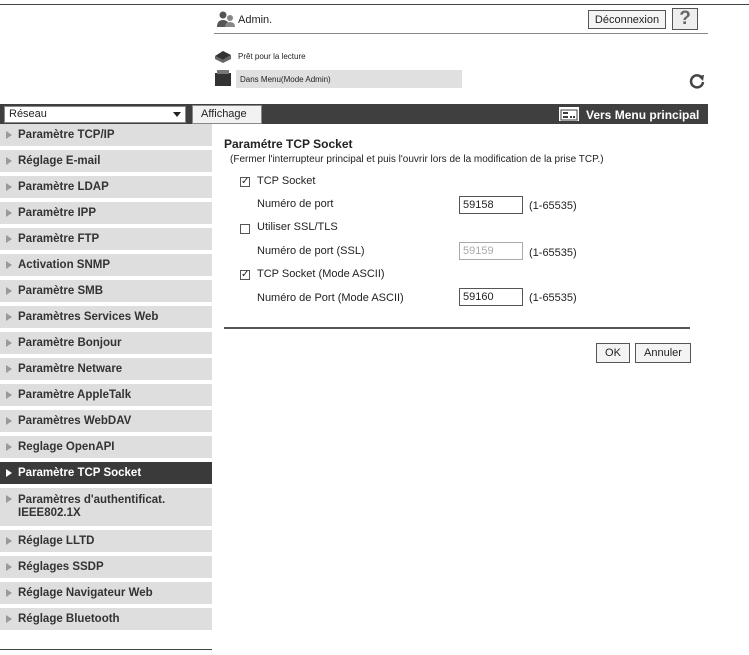  What do you see at coordinates (295, 204) in the screenshot?
I see `port-label: Numéro de port` at bounding box center [295, 204].